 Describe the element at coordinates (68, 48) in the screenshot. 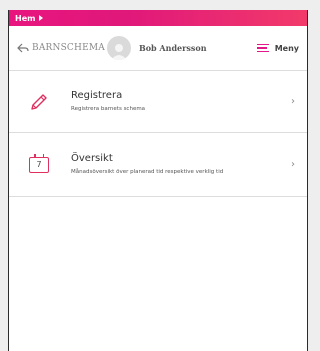

I see `app-title: BARNSCHEMA` at that location.